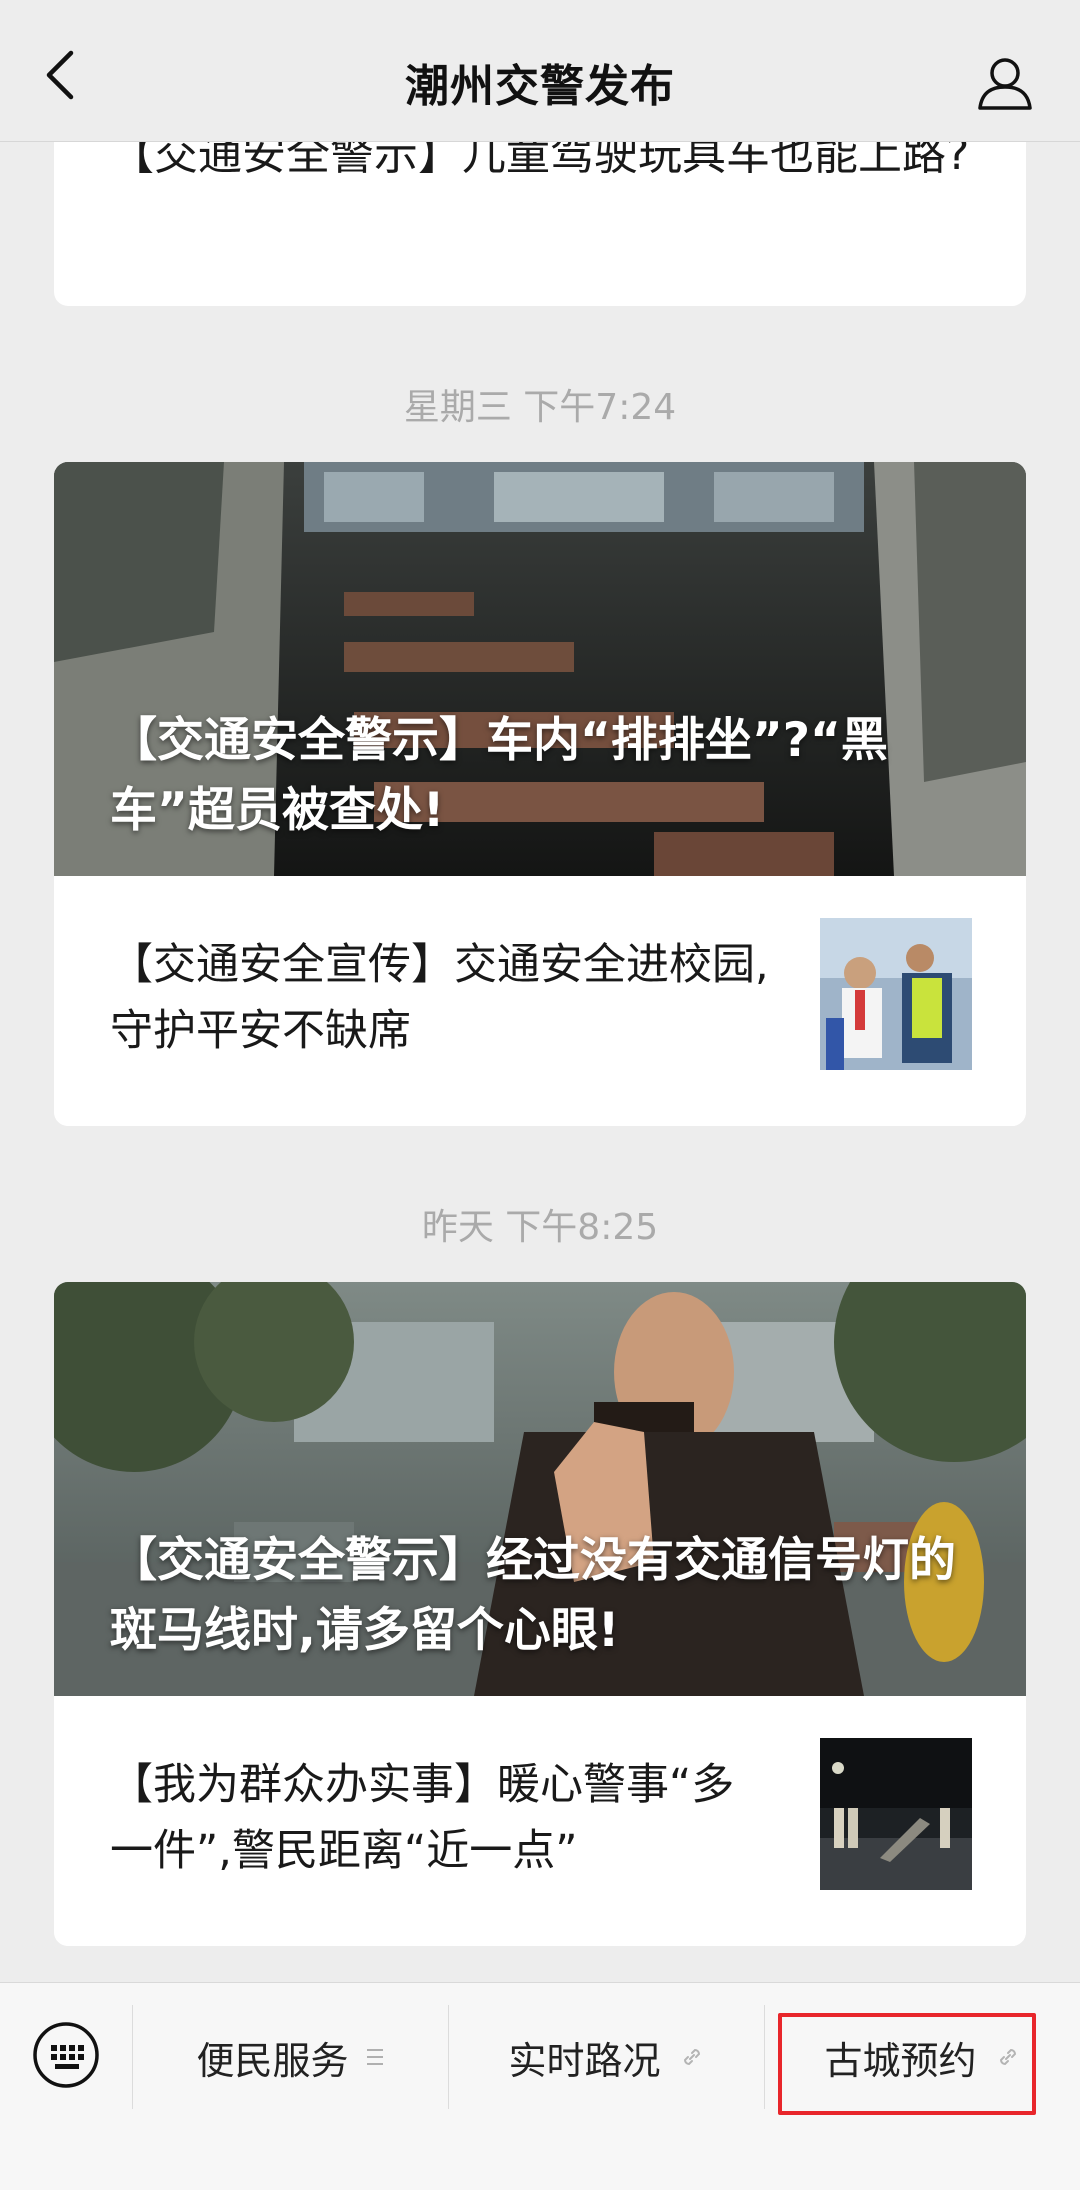 The height and width of the screenshot is (2190, 1080). Describe the element at coordinates (540, 224) in the screenshot. I see `article-card-partial: 【交通安全警示】儿童驾驶玩具车也能上路?` at that location.